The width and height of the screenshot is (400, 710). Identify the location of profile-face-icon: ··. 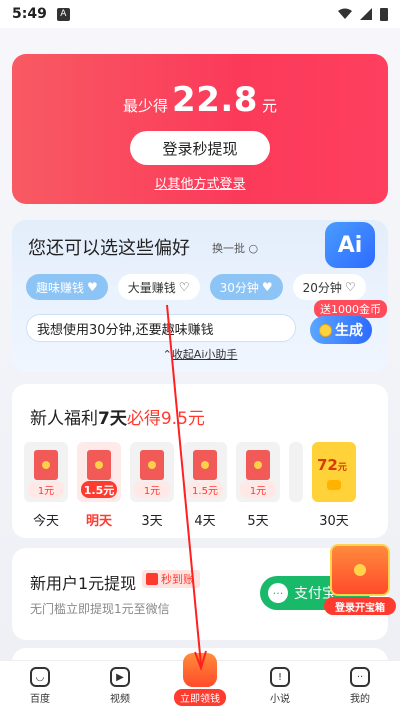
(360, 677).